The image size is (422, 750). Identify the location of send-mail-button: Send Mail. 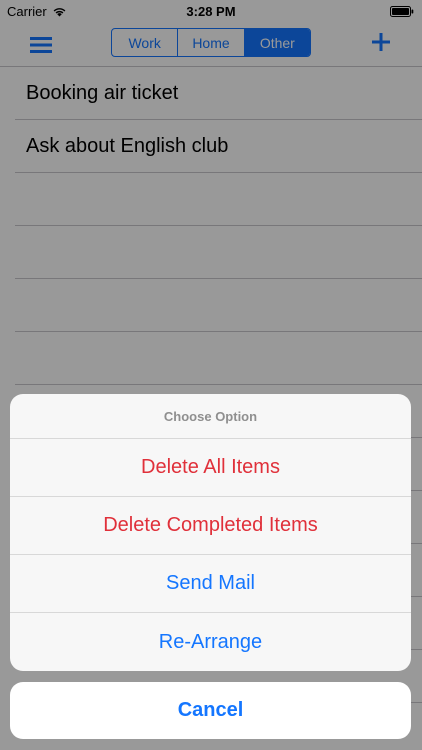
(210, 584).